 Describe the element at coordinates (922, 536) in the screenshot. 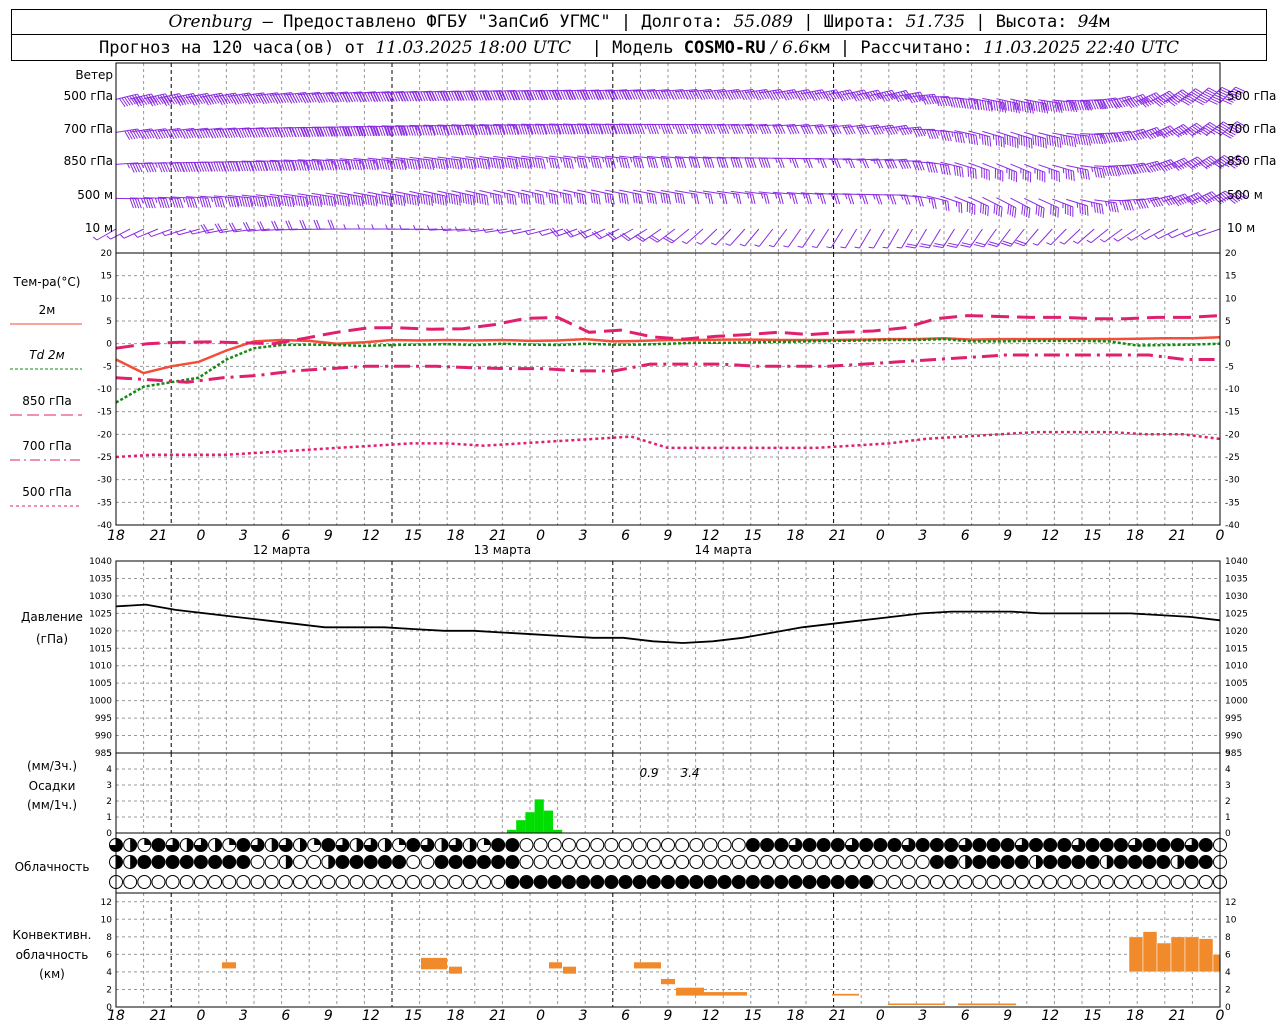

I see `x-tick-label: 3` at that location.